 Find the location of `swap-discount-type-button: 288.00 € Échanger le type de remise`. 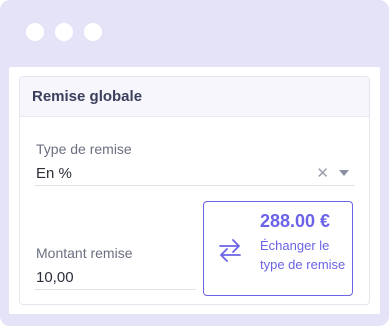

swap-discount-type-button: 288.00 € Échanger le type de remise is located at coordinates (278, 248).